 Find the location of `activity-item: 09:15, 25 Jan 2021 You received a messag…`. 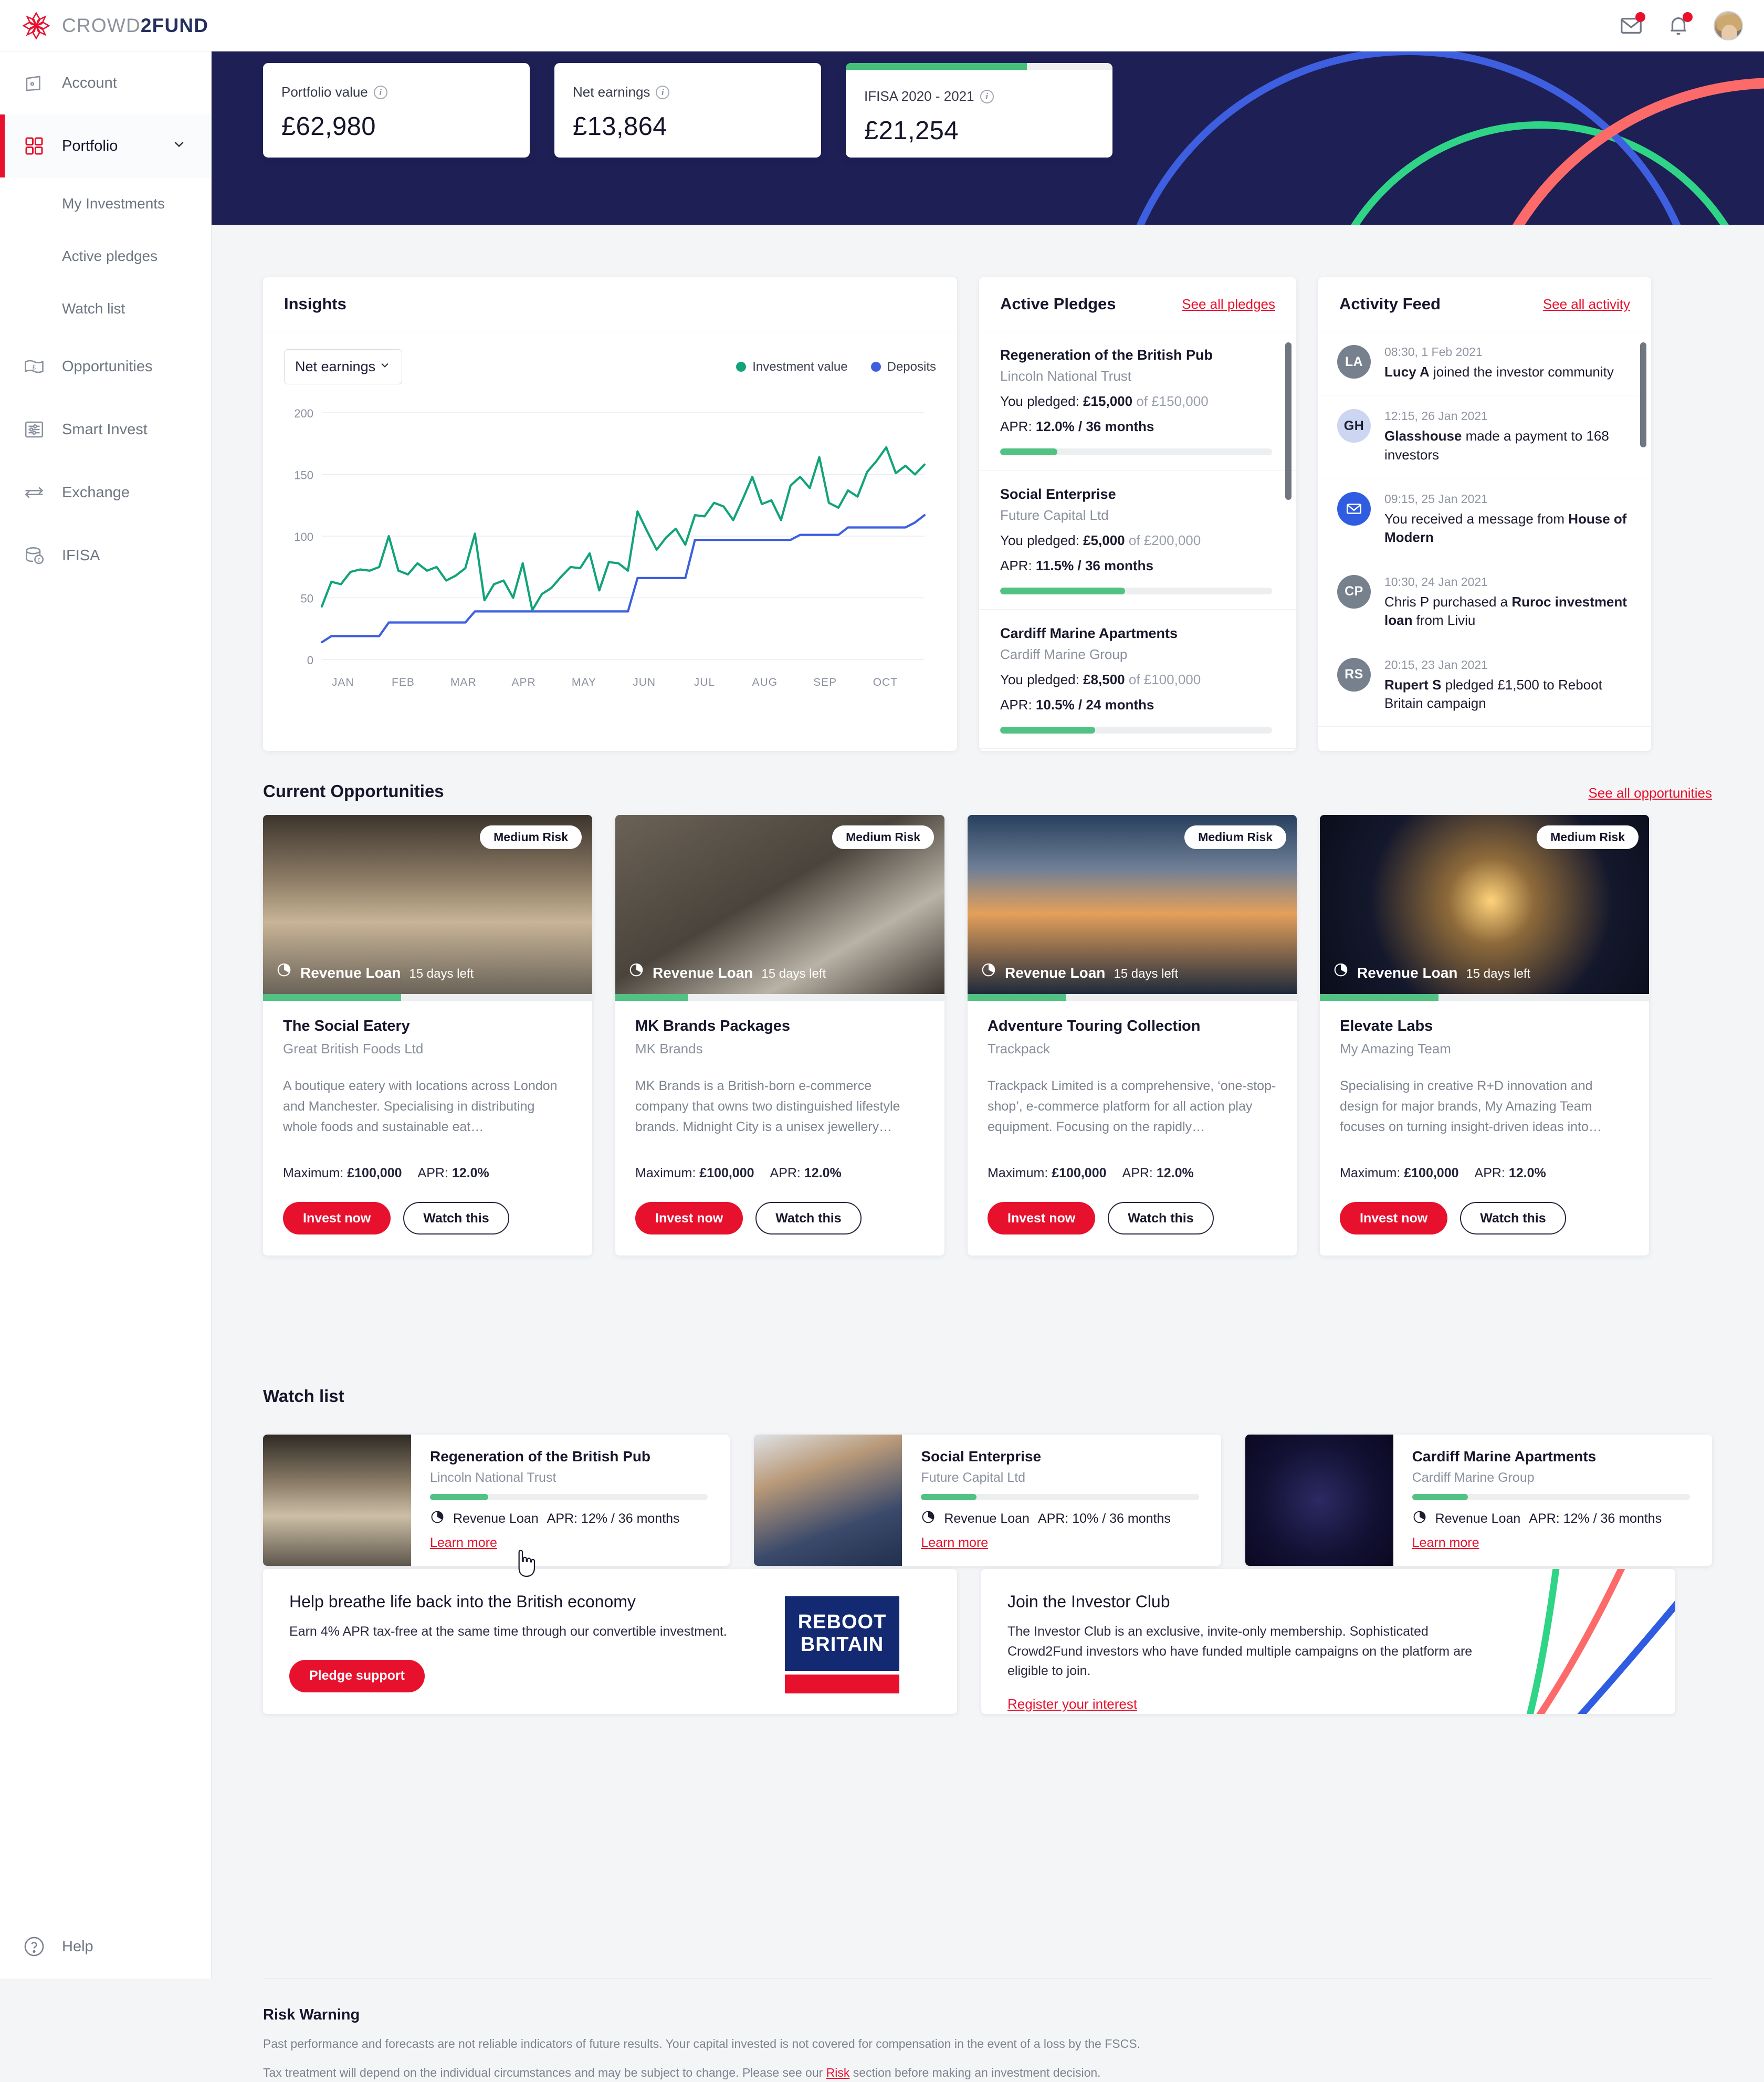

activity-item: 09:15, 25 Jan 2021 You received a messag… is located at coordinates (1484, 519).